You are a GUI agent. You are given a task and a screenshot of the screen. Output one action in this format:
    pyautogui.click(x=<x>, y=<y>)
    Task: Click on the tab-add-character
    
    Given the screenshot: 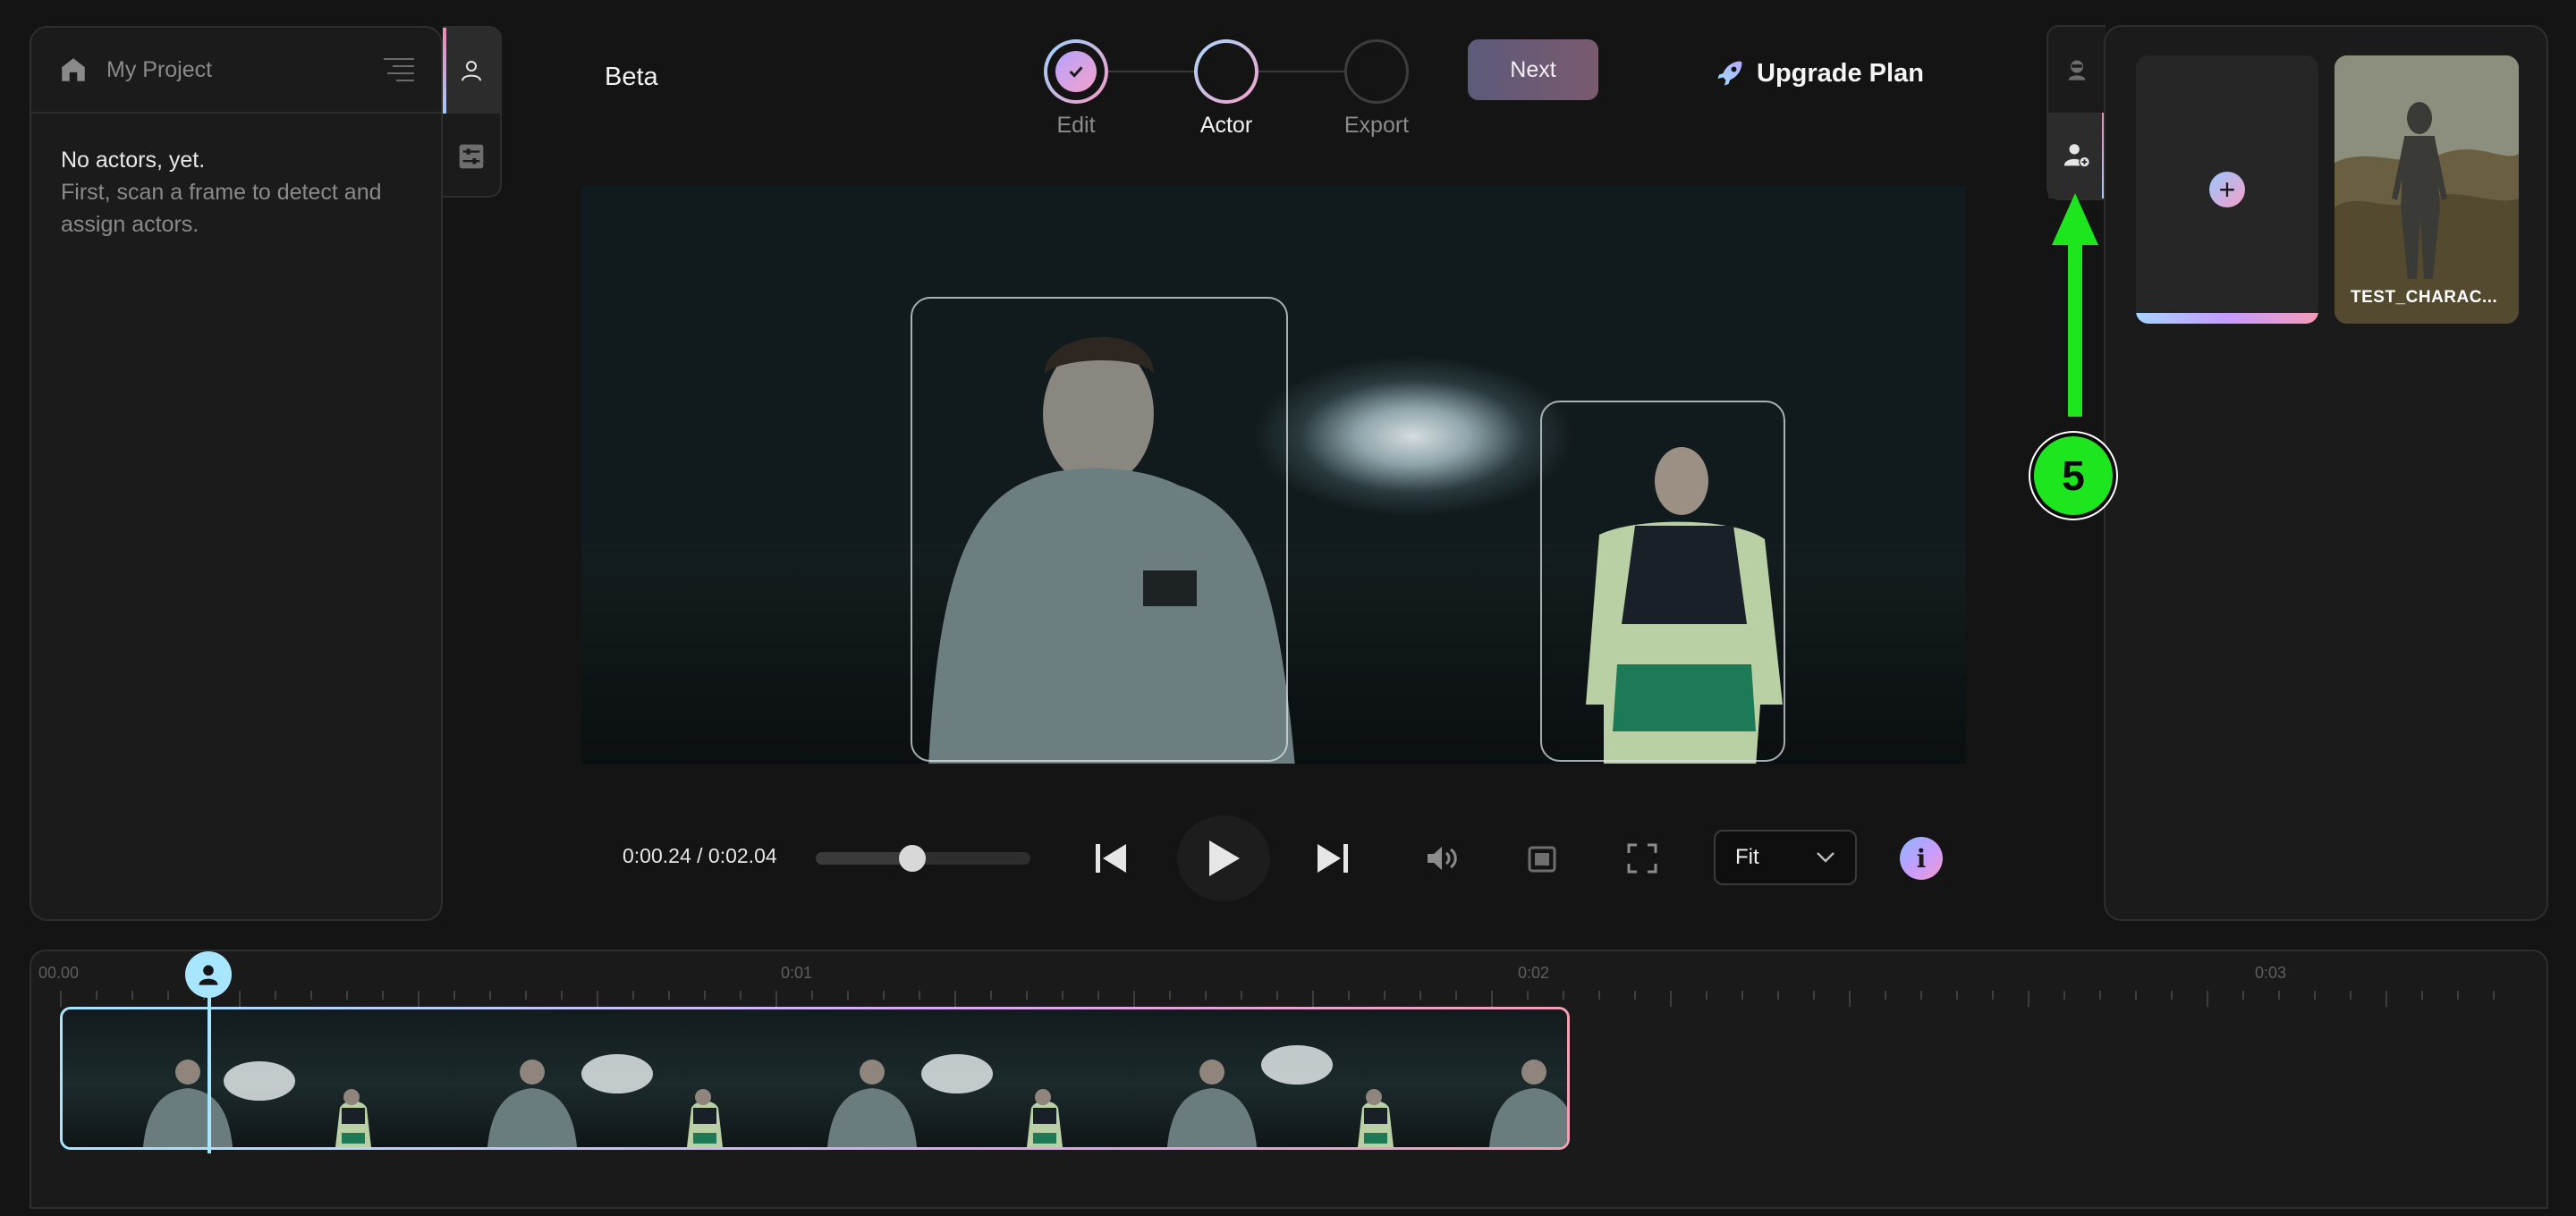 What is the action you would take?
    pyautogui.click(x=2077, y=155)
    